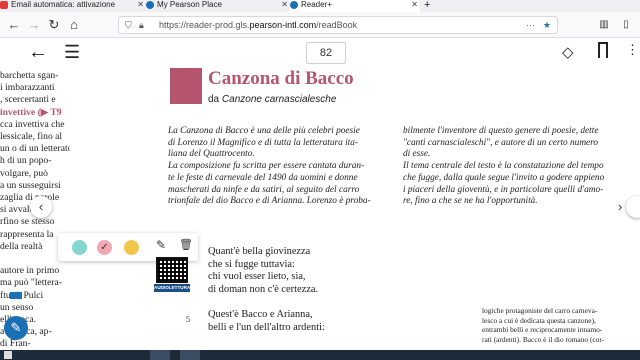 The width and height of the screenshot is (640, 360). Describe the element at coordinates (204, 25) in the screenshot. I see `url-prefix: https://reader-prod.gls.` at that location.